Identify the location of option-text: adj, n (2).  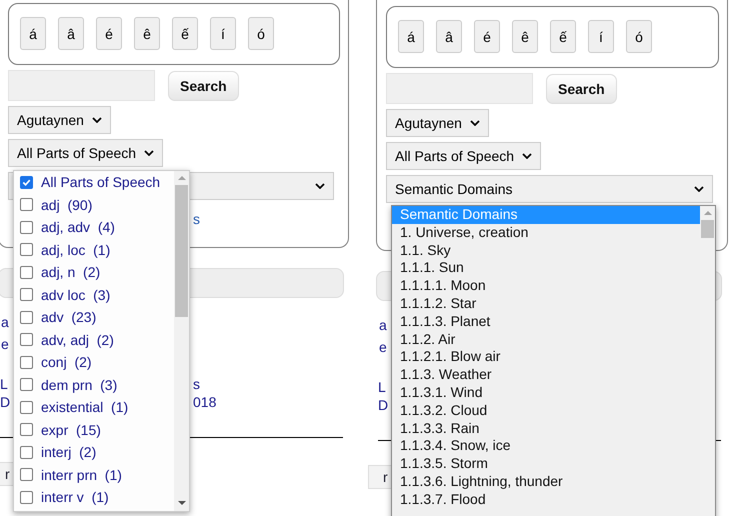
(70, 272).